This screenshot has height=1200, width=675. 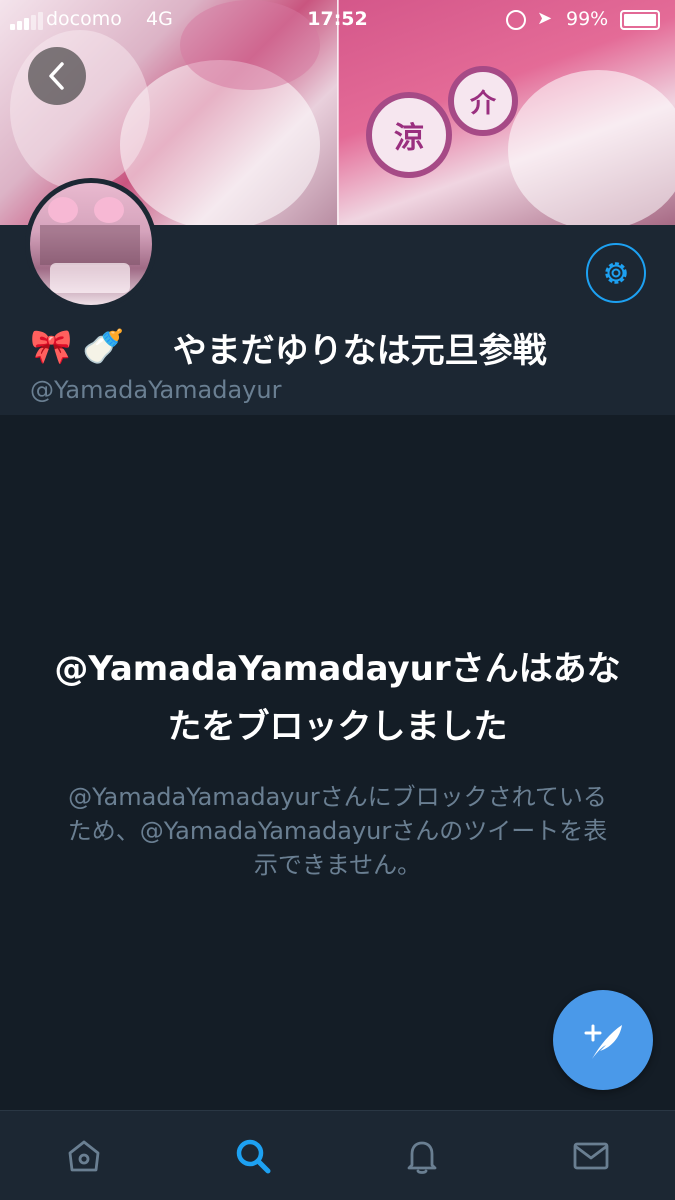 I want to click on gear-icon, so click(x=616, y=273).